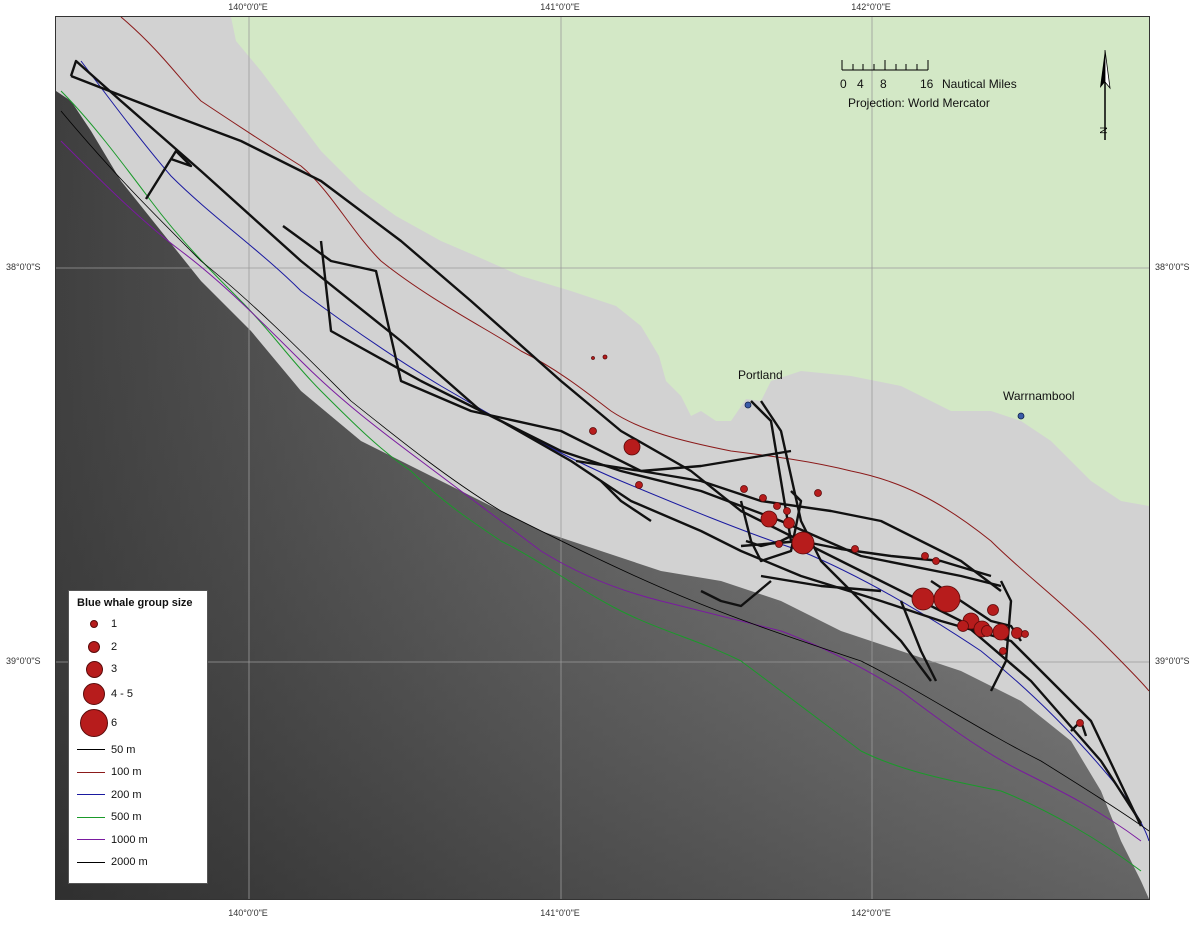 The image size is (1200, 927). What do you see at coordinates (135, 603) in the screenshot?
I see `legend-title: Blue whale group size` at bounding box center [135, 603].